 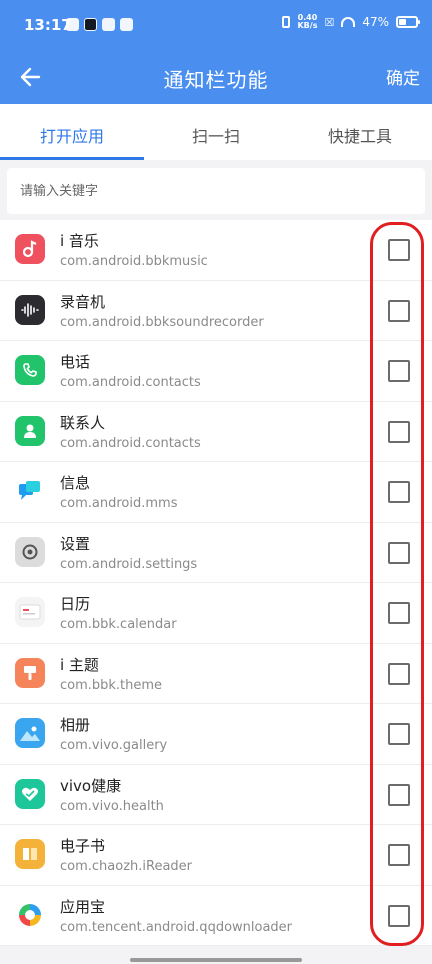 What do you see at coordinates (108, 24) in the screenshot?
I see `app-notification-icon` at bounding box center [108, 24].